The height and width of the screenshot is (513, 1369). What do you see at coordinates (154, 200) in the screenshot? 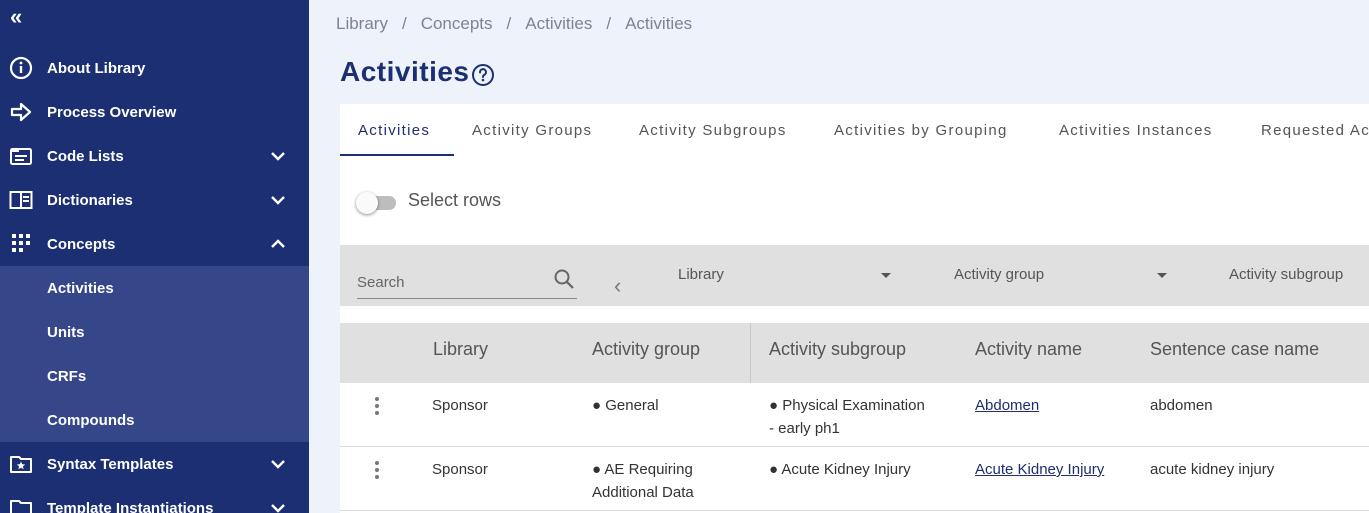
I see `sidebar-item-dictionaries: Dictionaries` at bounding box center [154, 200].